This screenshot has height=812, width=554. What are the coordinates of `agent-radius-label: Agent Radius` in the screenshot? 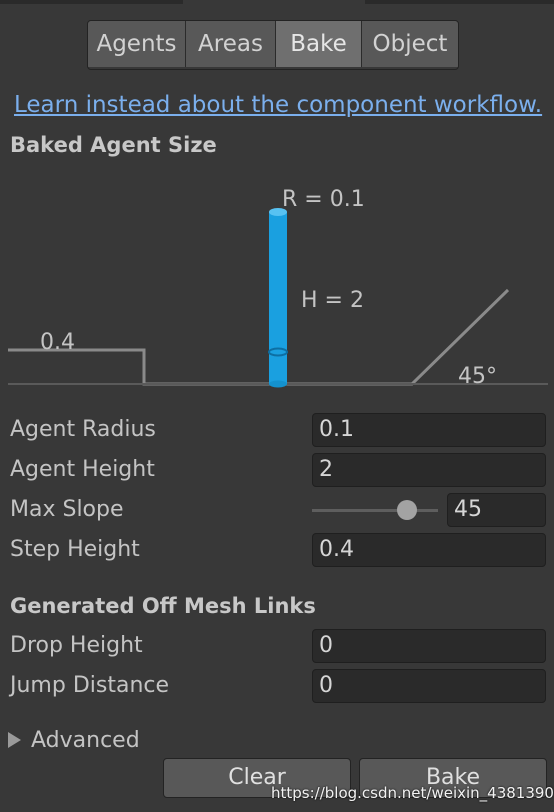 It's located at (83, 429).